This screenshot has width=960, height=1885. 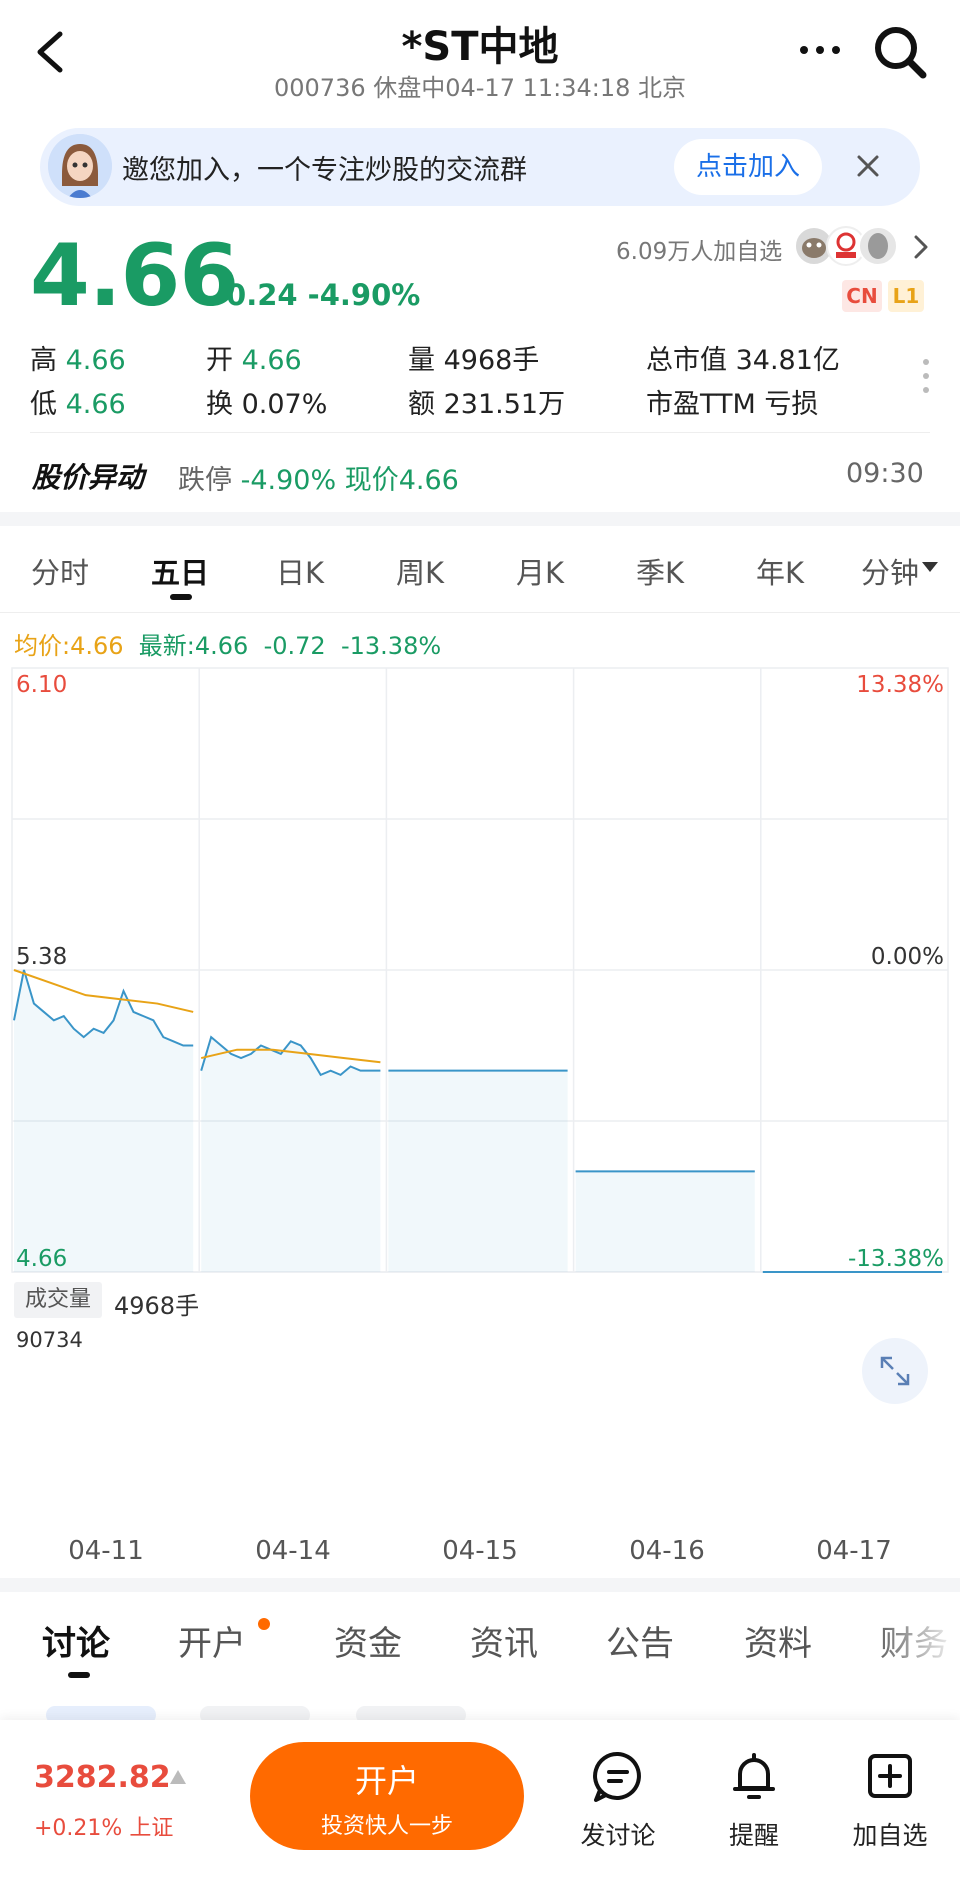 What do you see at coordinates (78, 404) in the screenshot?
I see `stat-low: 低 4.66` at bounding box center [78, 404].